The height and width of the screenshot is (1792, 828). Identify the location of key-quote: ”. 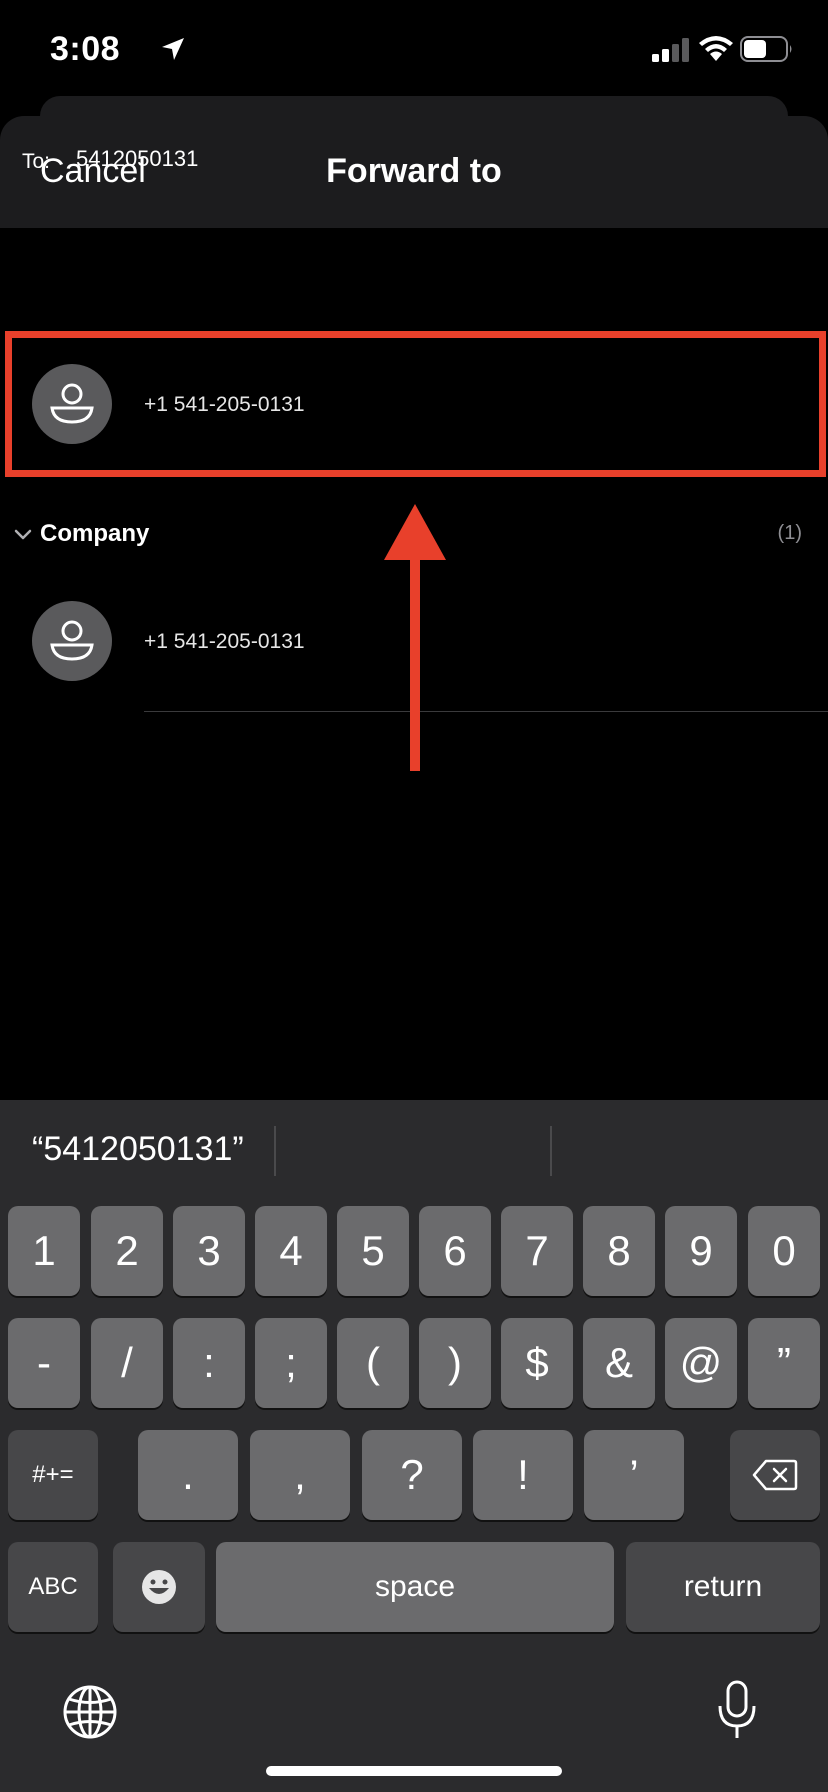
(784, 1363).